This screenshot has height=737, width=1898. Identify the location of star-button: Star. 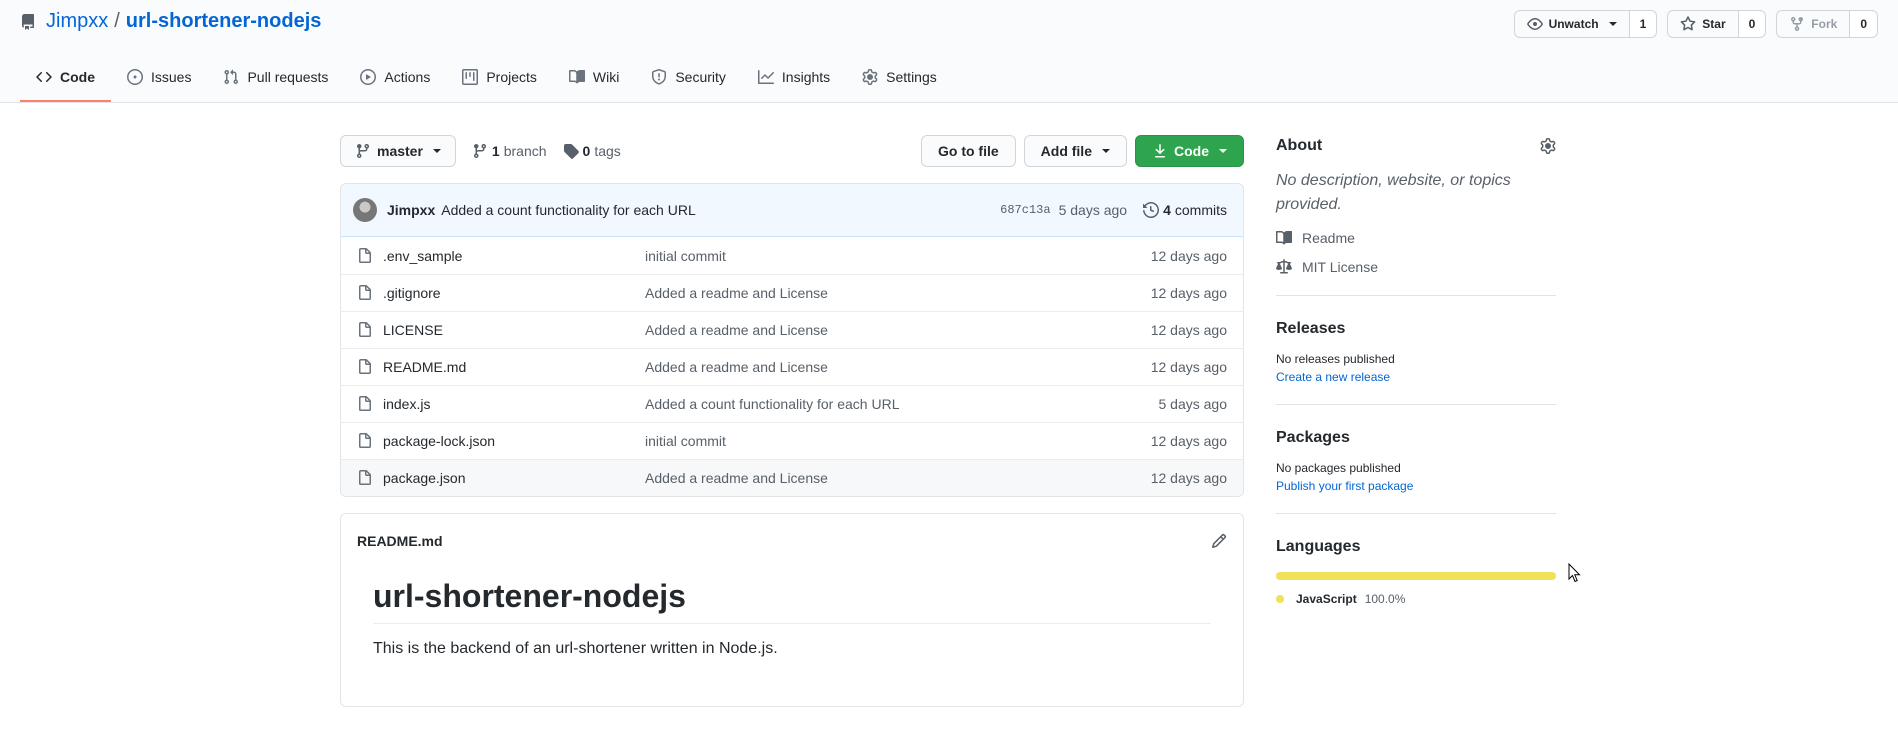
(1703, 24).